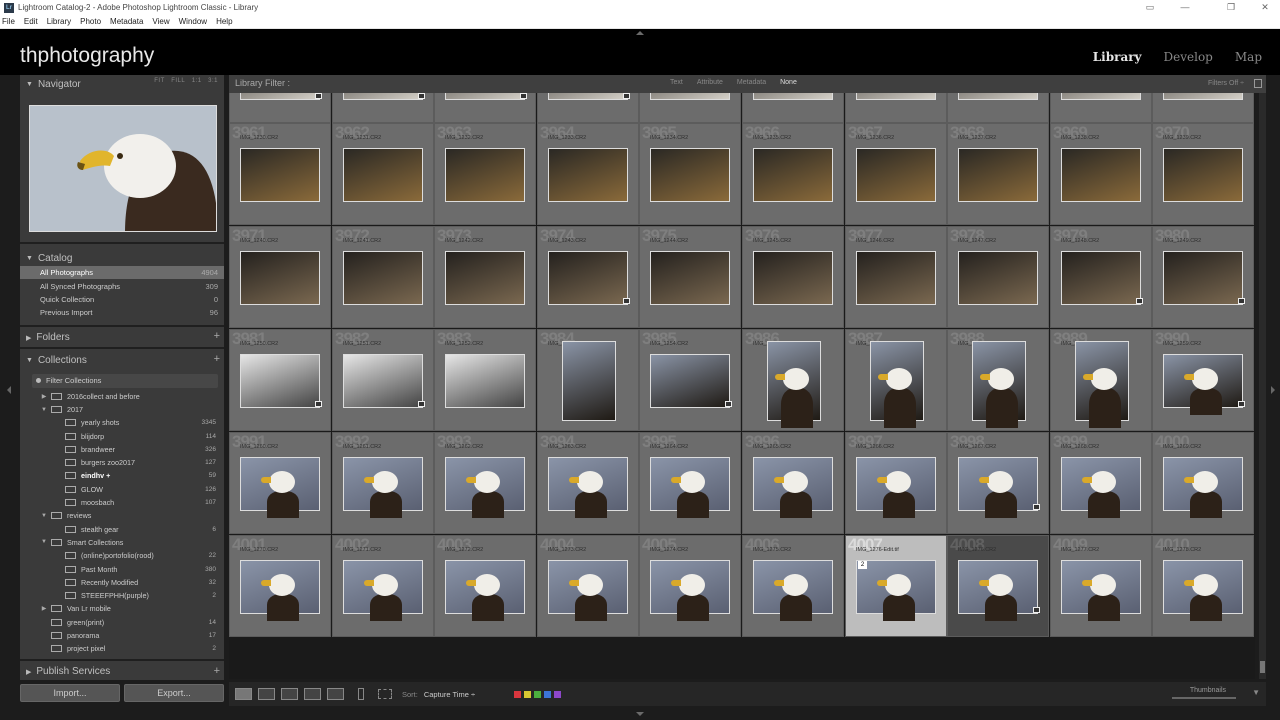  I want to click on spray-can-icon, so click(361, 694).